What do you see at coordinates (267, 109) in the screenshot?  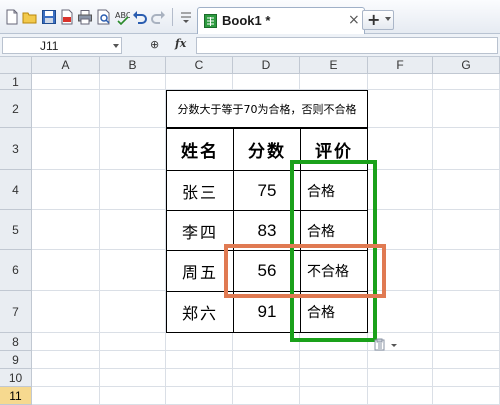 I see `table-title-cell: 分数大于等于70为合格，否则不合格` at bounding box center [267, 109].